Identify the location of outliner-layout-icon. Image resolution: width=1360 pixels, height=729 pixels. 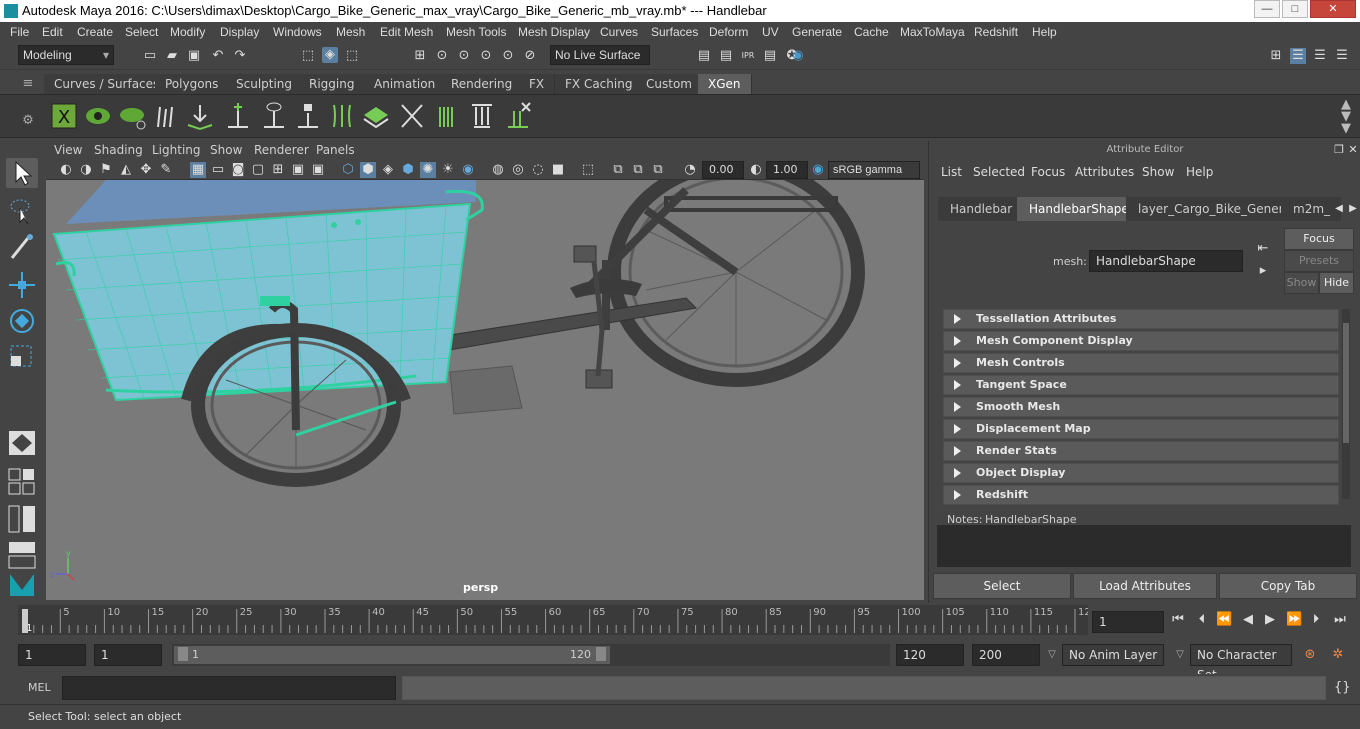
(22, 519).